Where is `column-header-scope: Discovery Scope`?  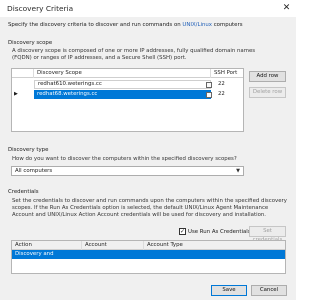
column-header-scope: Discovery Scope is located at coordinates (122, 73).